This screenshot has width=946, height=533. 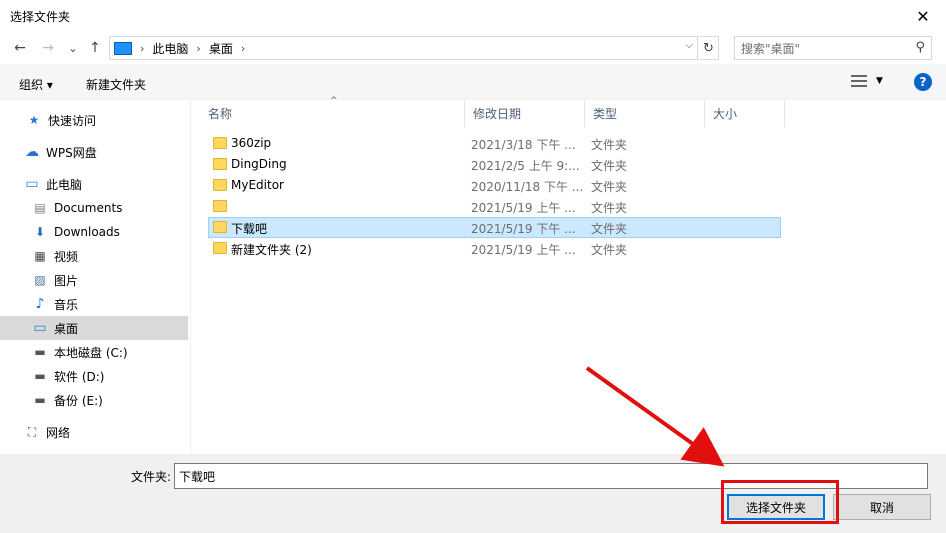 What do you see at coordinates (859, 81) in the screenshot?
I see `view-options-icon` at bounding box center [859, 81].